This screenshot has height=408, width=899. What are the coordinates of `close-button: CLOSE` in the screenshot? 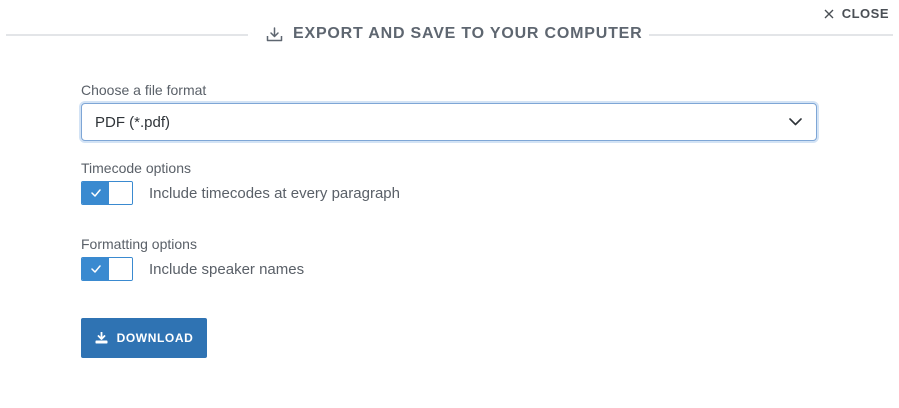 It's located at (856, 13).